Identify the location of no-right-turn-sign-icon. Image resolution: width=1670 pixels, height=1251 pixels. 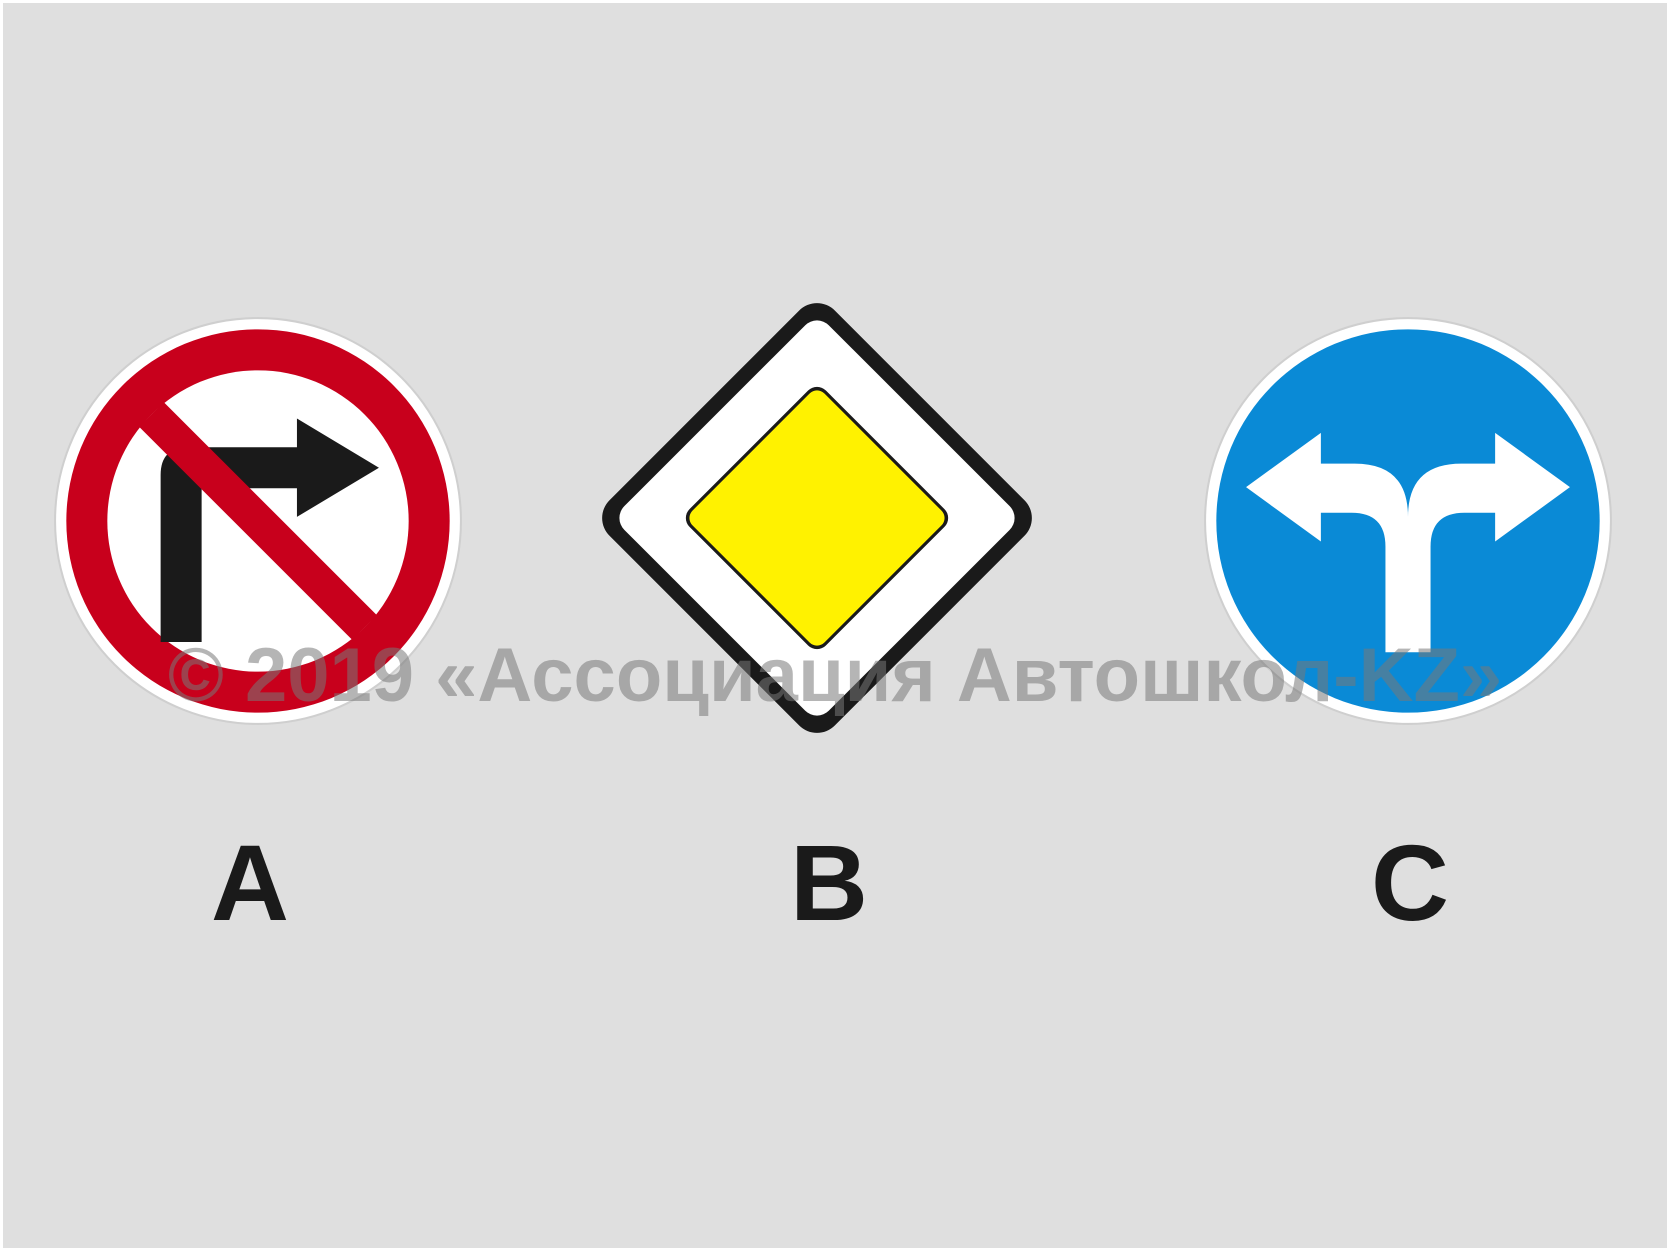
(258, 521).